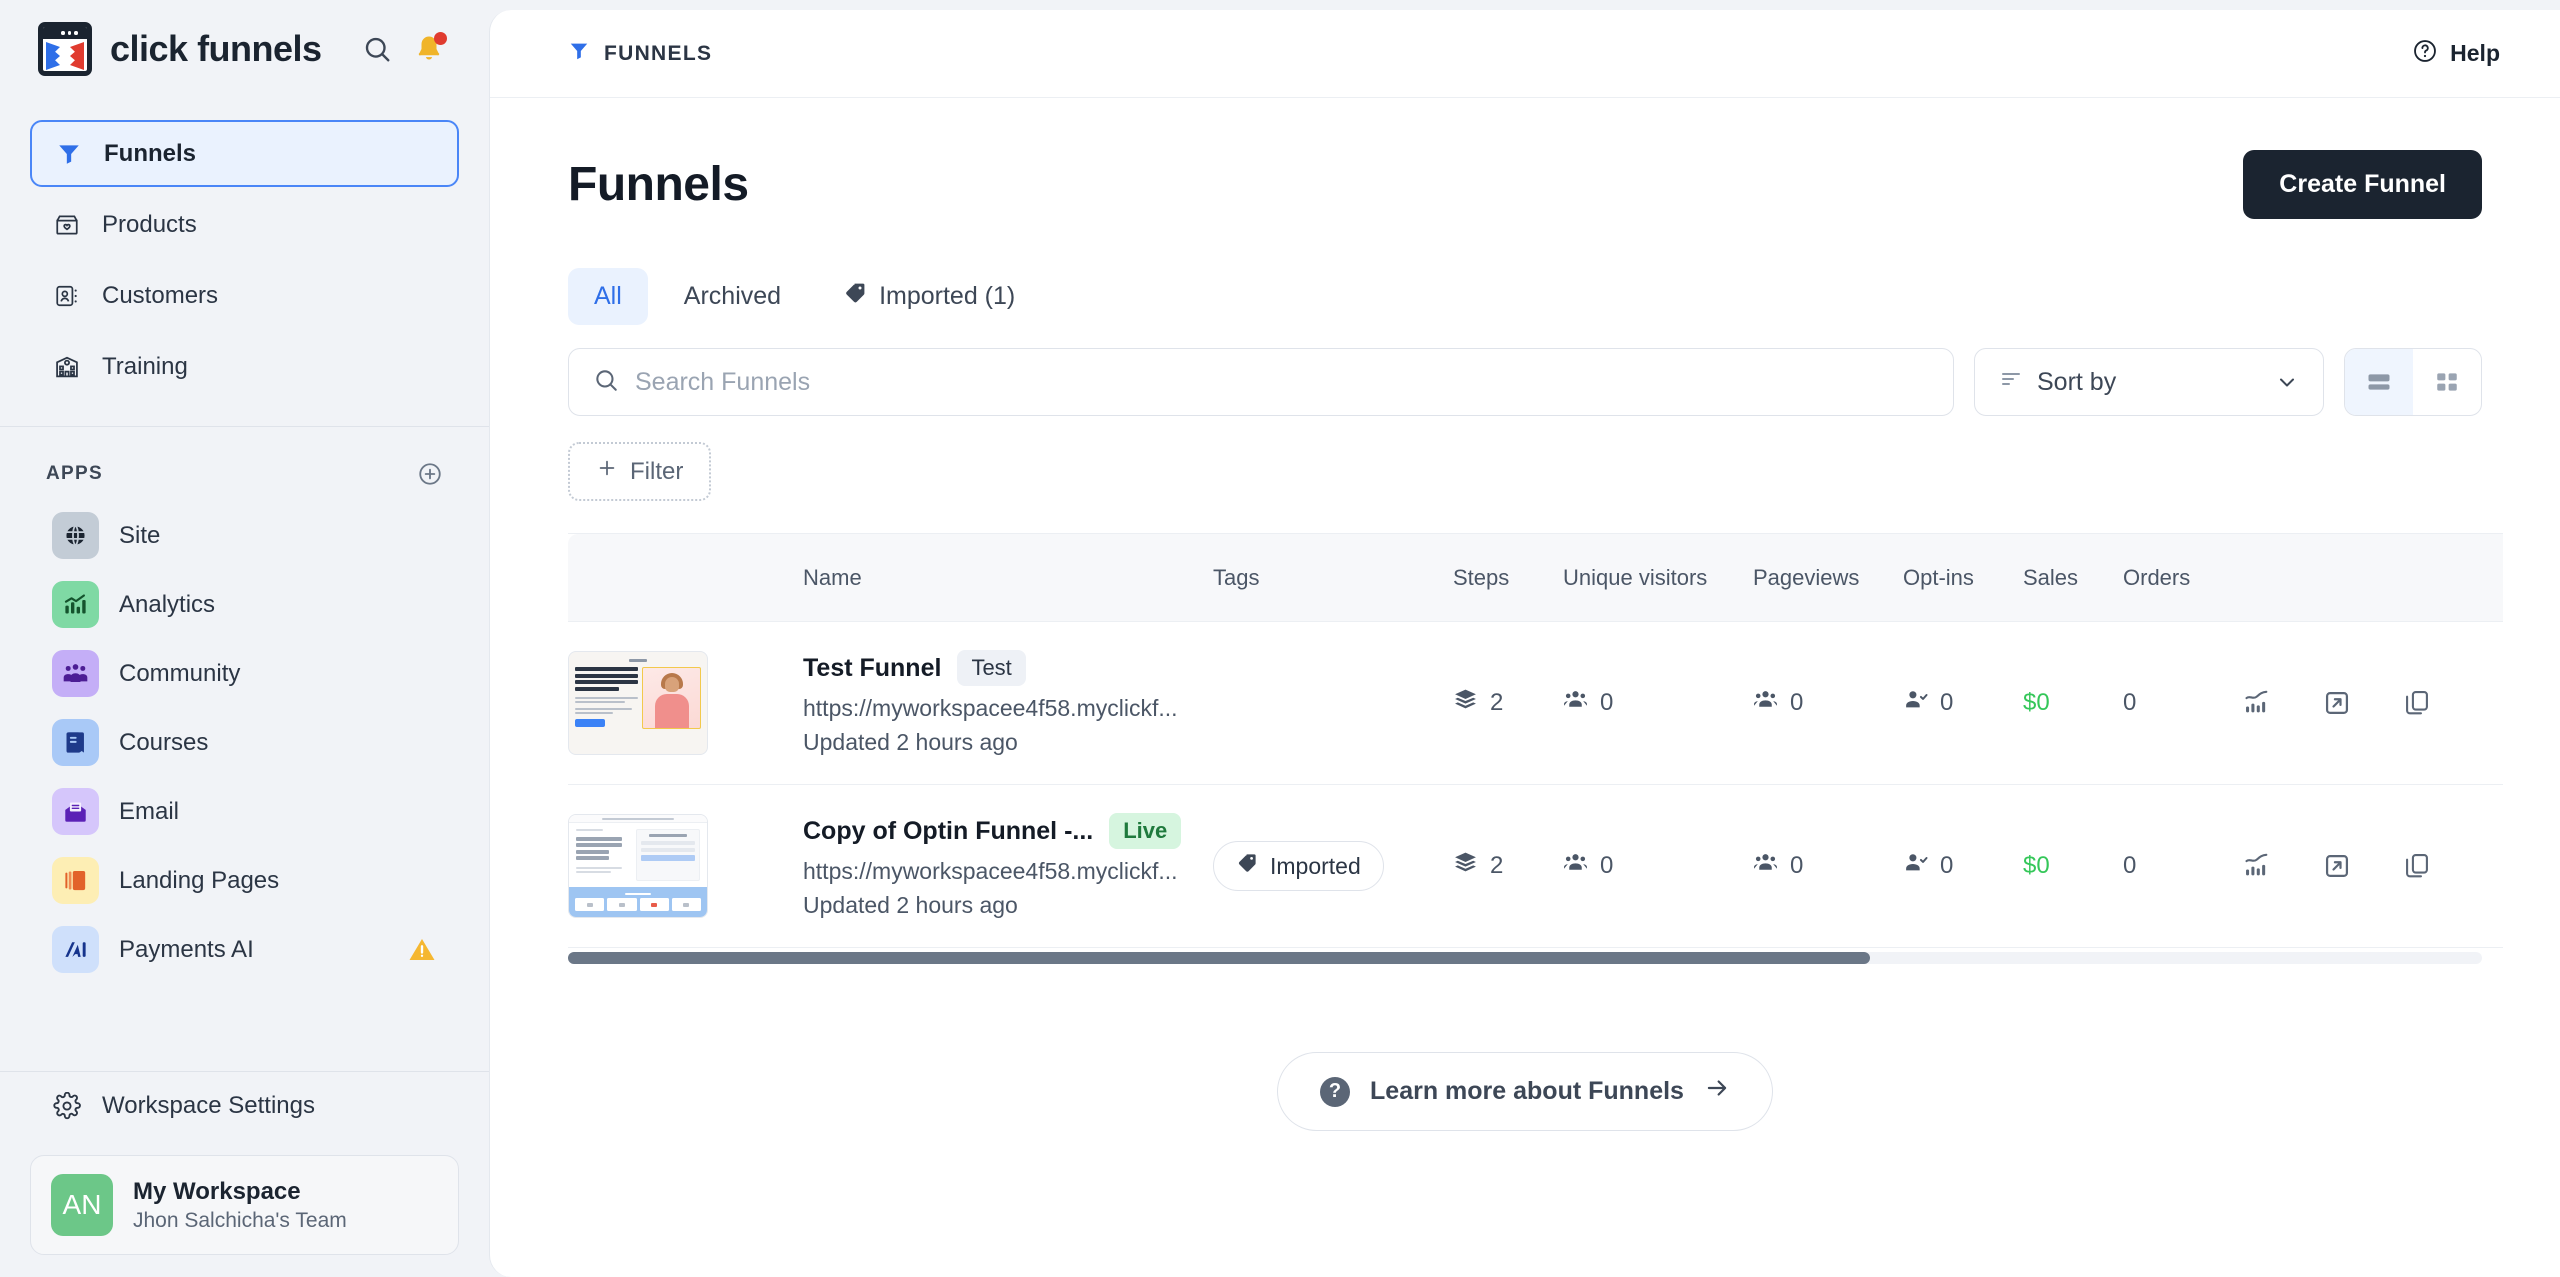 This screenshot has height=1277, width=2560. I want to click on app-item-courses: Courses, so click(244, 742).